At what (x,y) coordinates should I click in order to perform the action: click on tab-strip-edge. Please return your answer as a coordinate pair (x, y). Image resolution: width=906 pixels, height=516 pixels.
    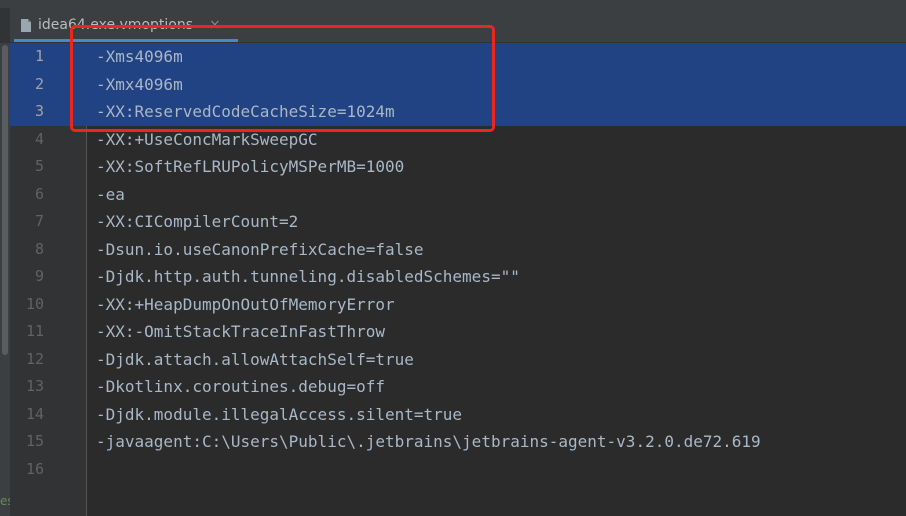
    Looking at the image, I should click on (5, 25).